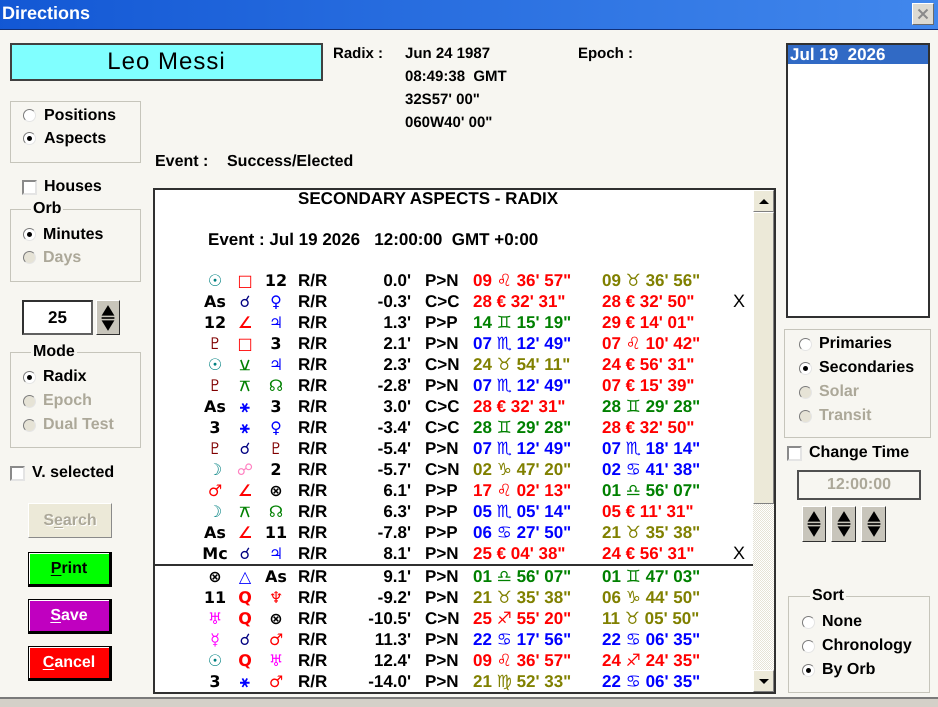  Describe the element at coordinates (245, 343) in the screenshot. I see `symbol-cell-text: □` at that location.